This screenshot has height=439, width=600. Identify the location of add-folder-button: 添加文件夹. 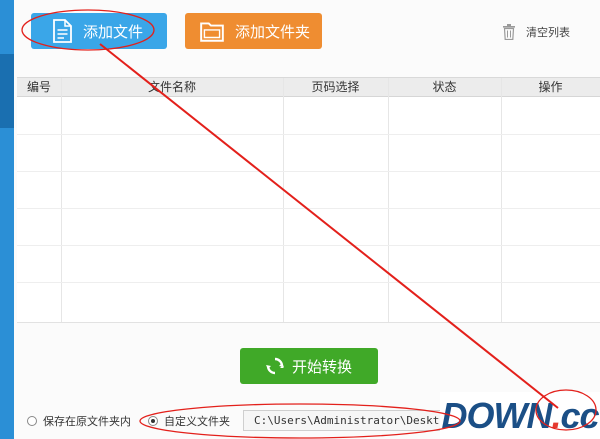
(253, 31).